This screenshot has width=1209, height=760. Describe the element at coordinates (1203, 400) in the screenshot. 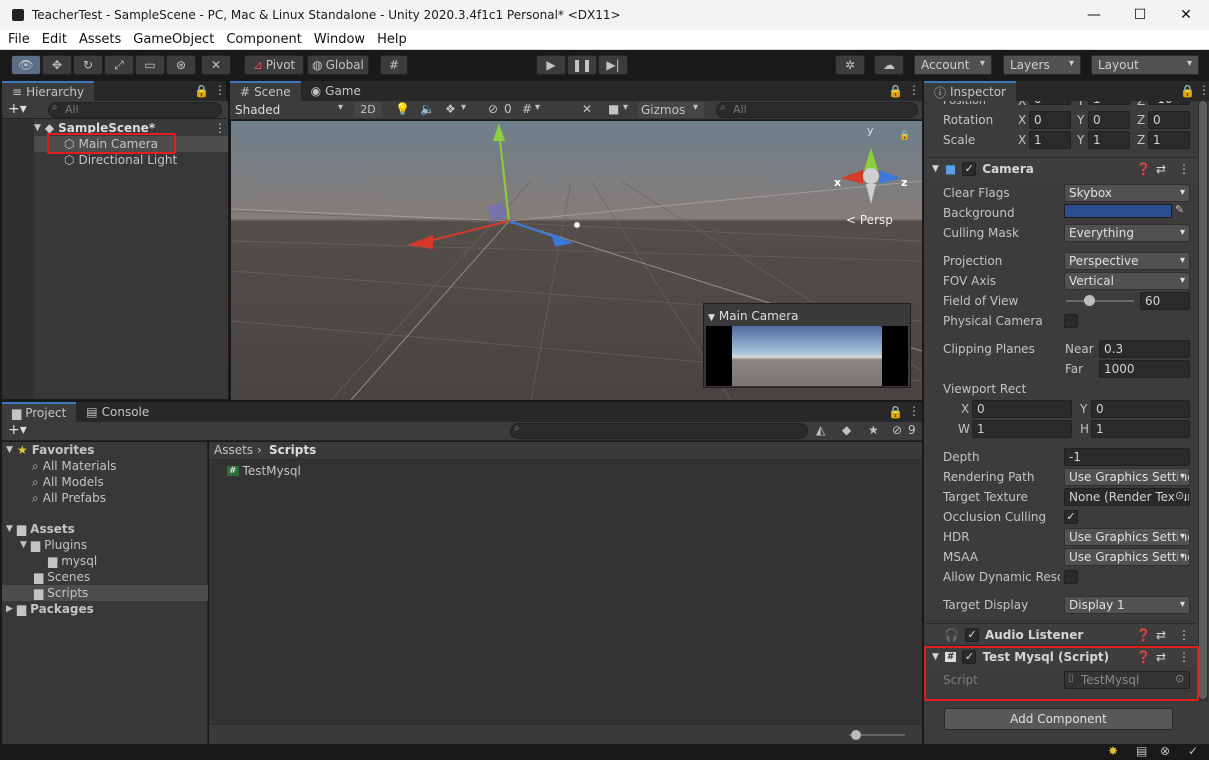

I see `inspector-scrollbar-thumb` at that location.